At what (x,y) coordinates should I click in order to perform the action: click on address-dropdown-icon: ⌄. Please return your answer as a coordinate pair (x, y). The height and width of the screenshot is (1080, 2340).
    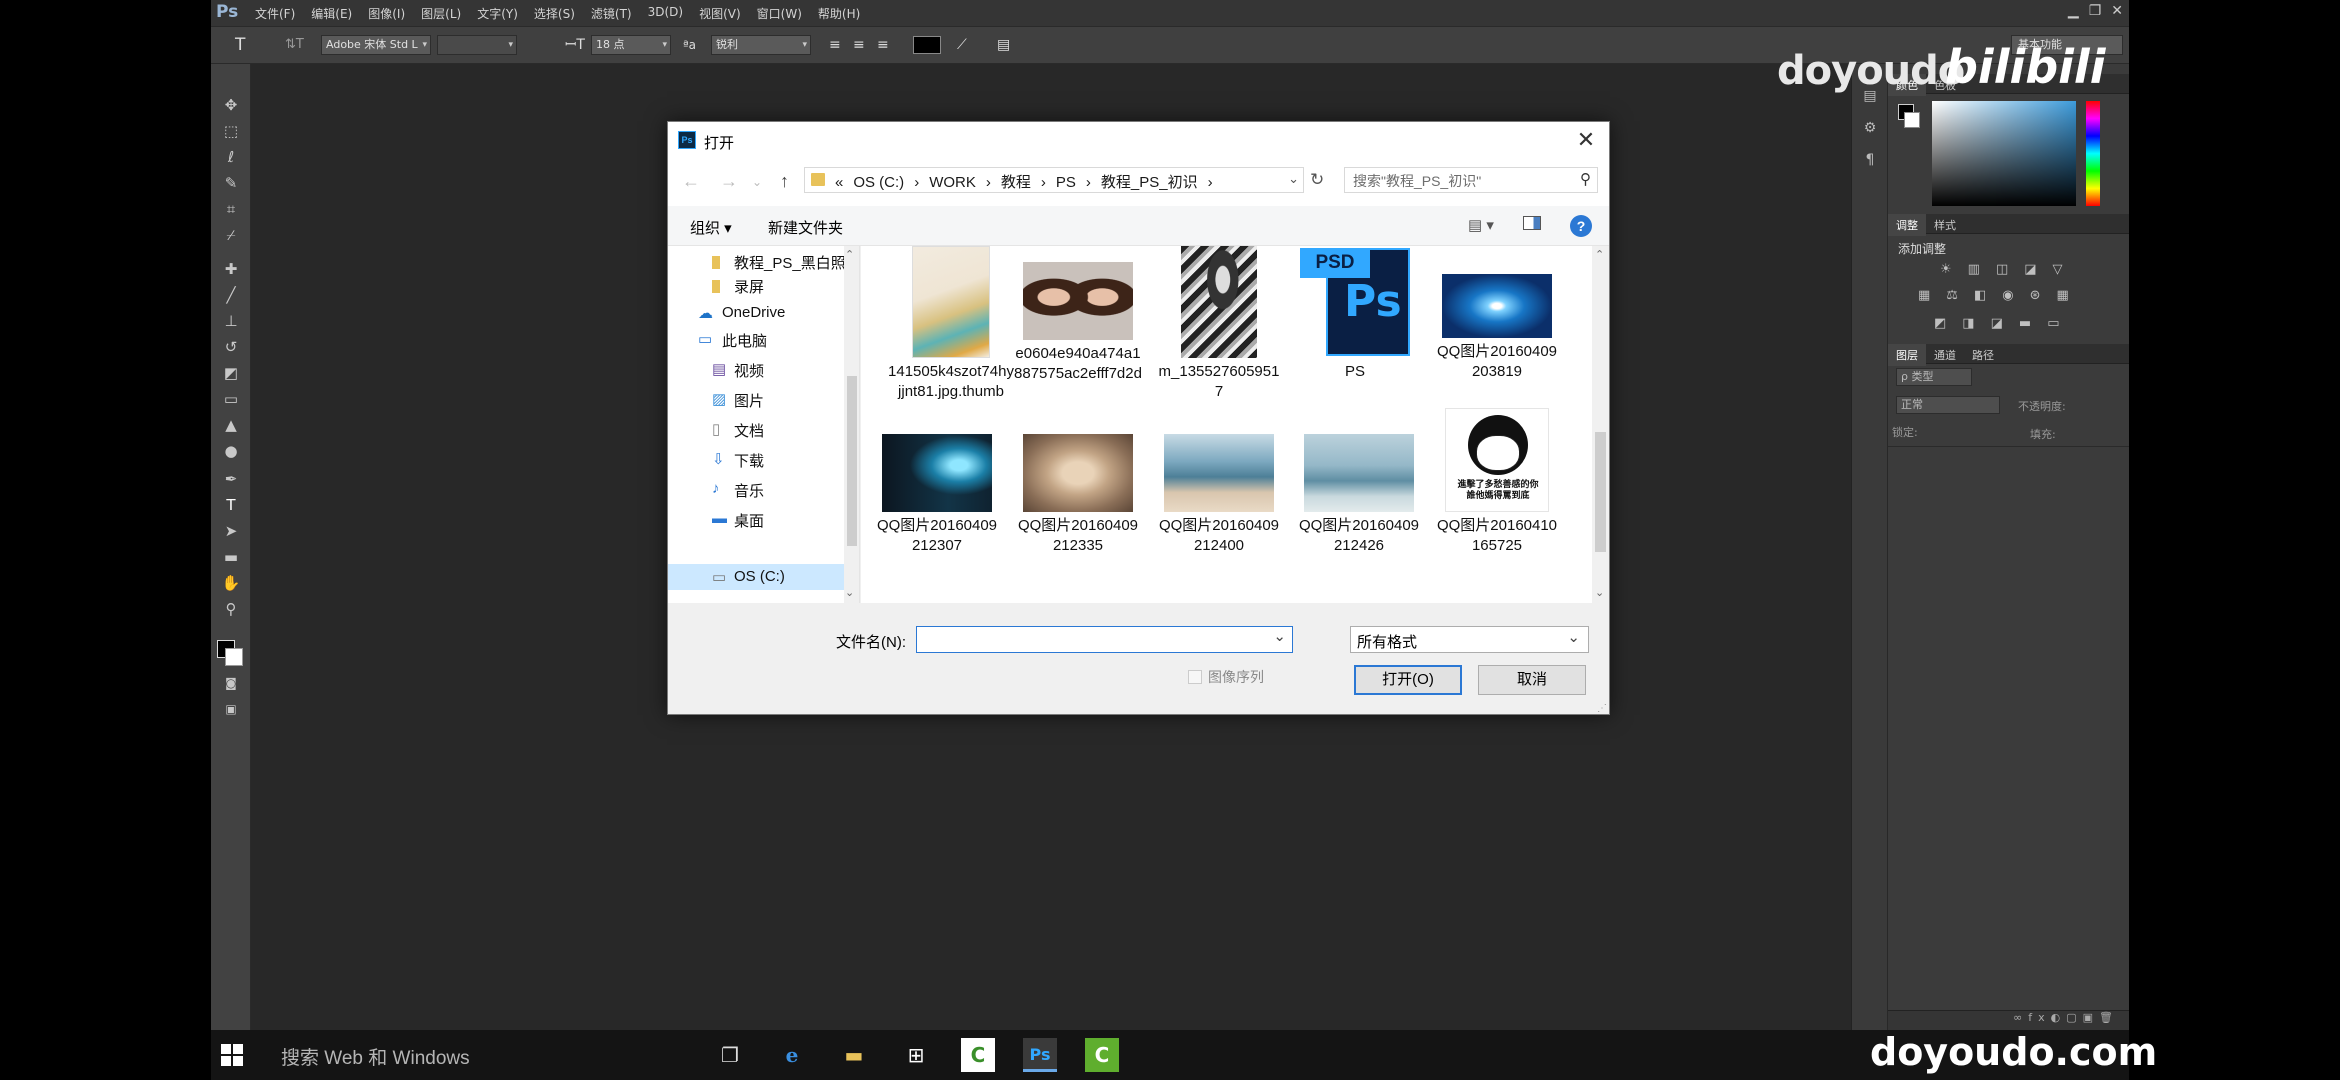
    Looking at the image, I should click on (1293, 179).